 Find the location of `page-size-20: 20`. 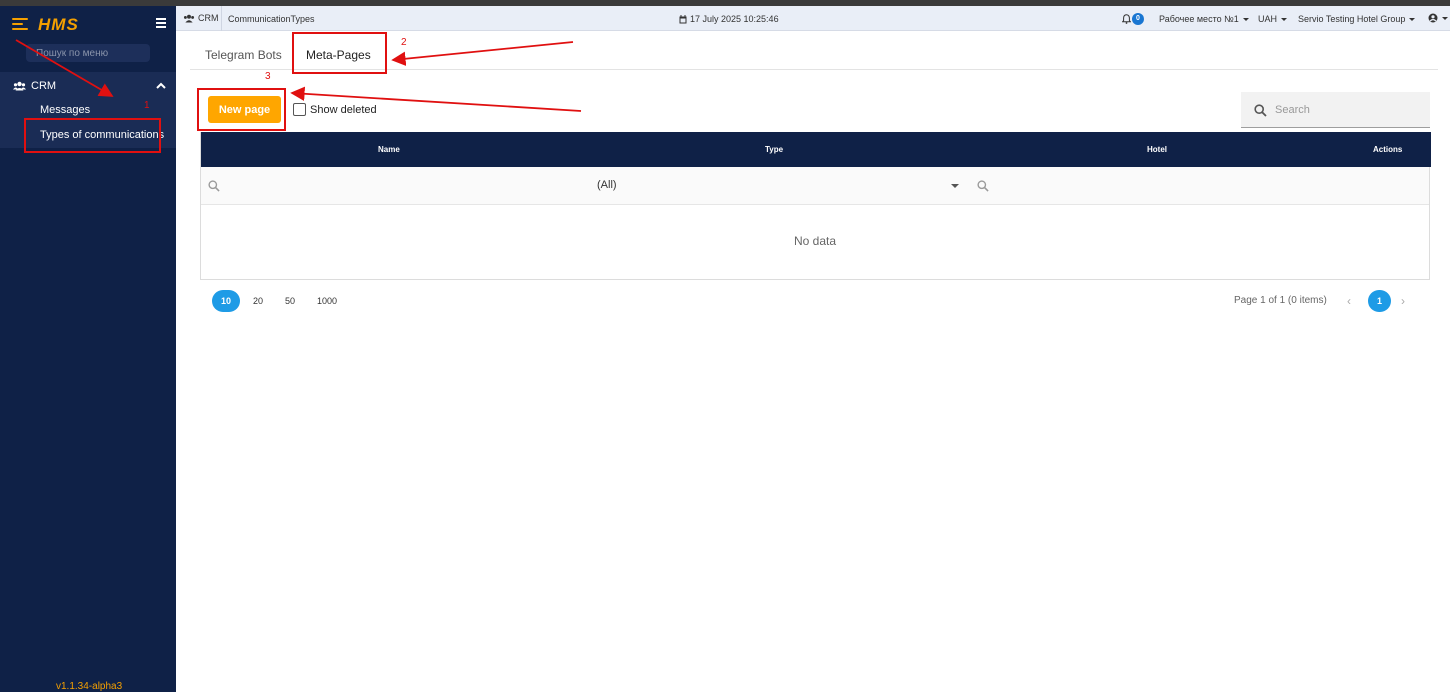

page-size-20: 20 is located at coordinates (258, 301).